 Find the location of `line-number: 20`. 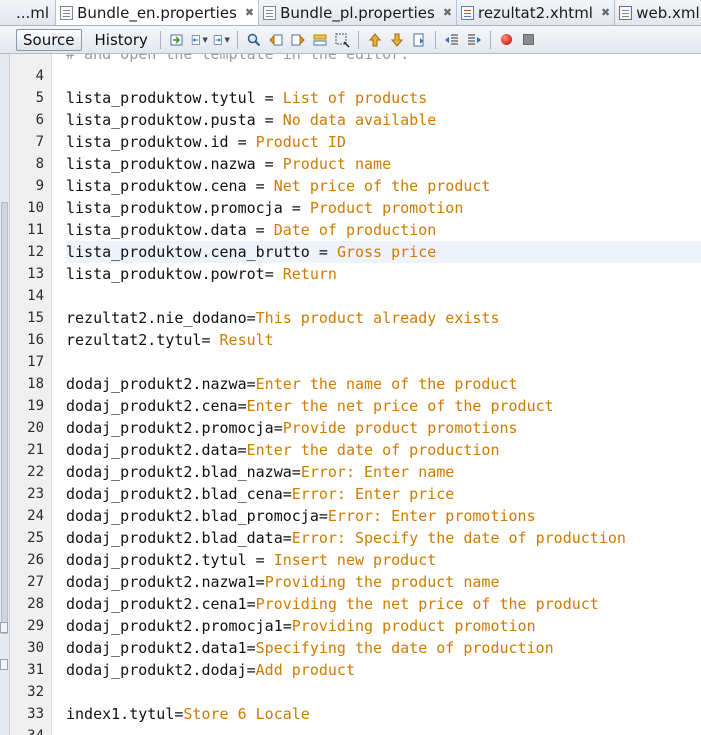

line-number: 20 is located at coordinates (35, 428).